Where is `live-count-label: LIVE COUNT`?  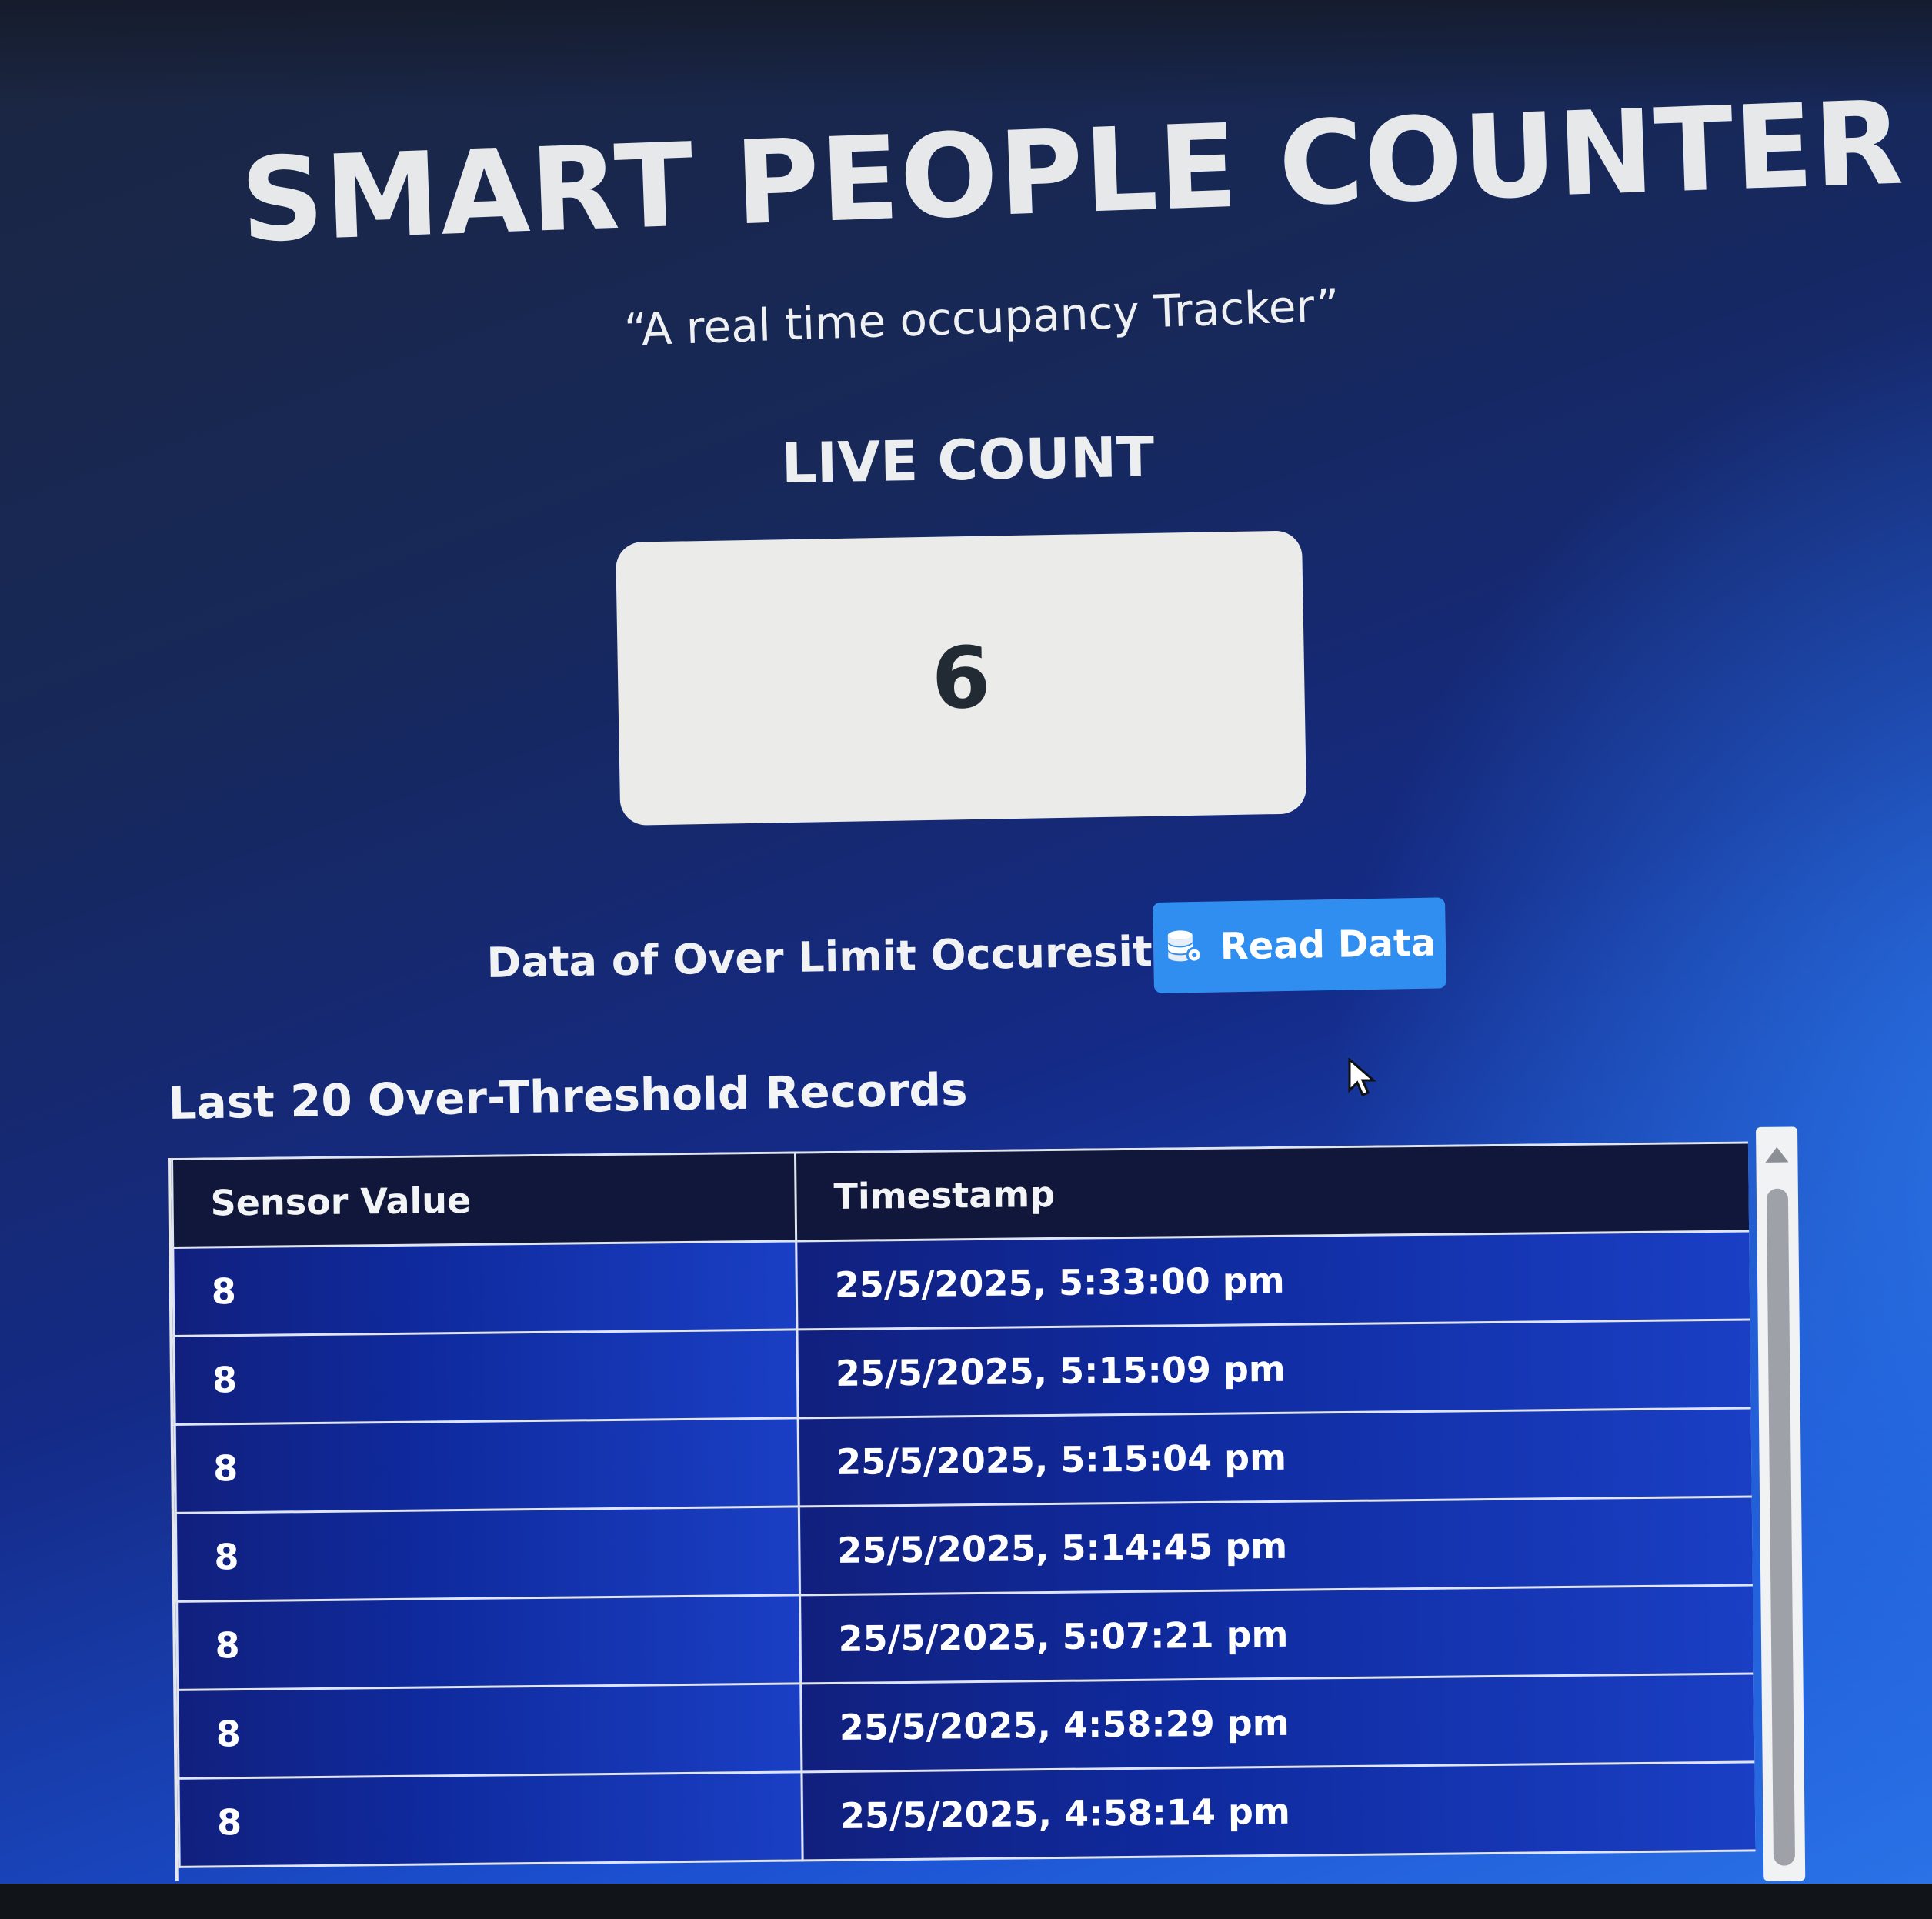 live-count-label: LIVE COUNT is located at coordinates (968, 460).